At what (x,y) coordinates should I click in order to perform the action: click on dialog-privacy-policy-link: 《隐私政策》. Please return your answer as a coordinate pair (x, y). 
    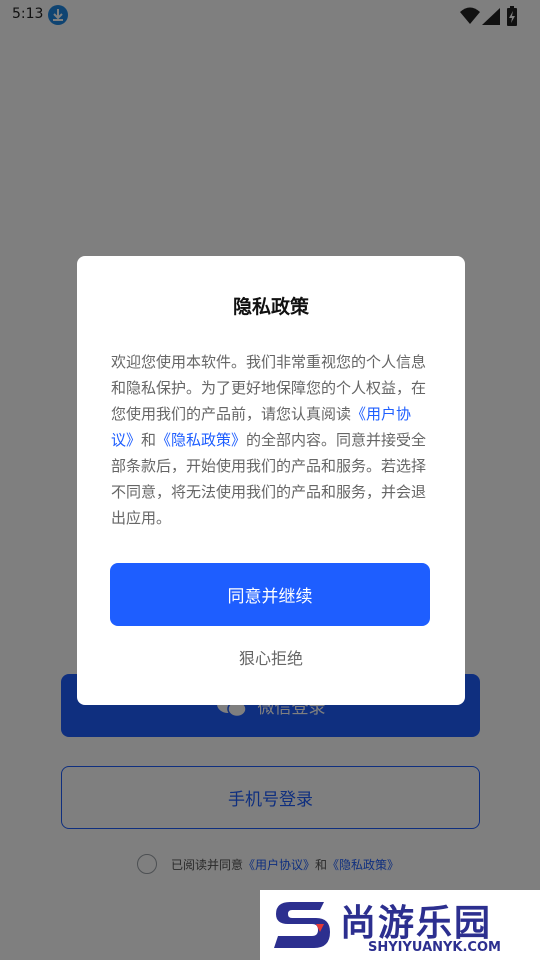
    Looking at the image, I should click on (201, 440).